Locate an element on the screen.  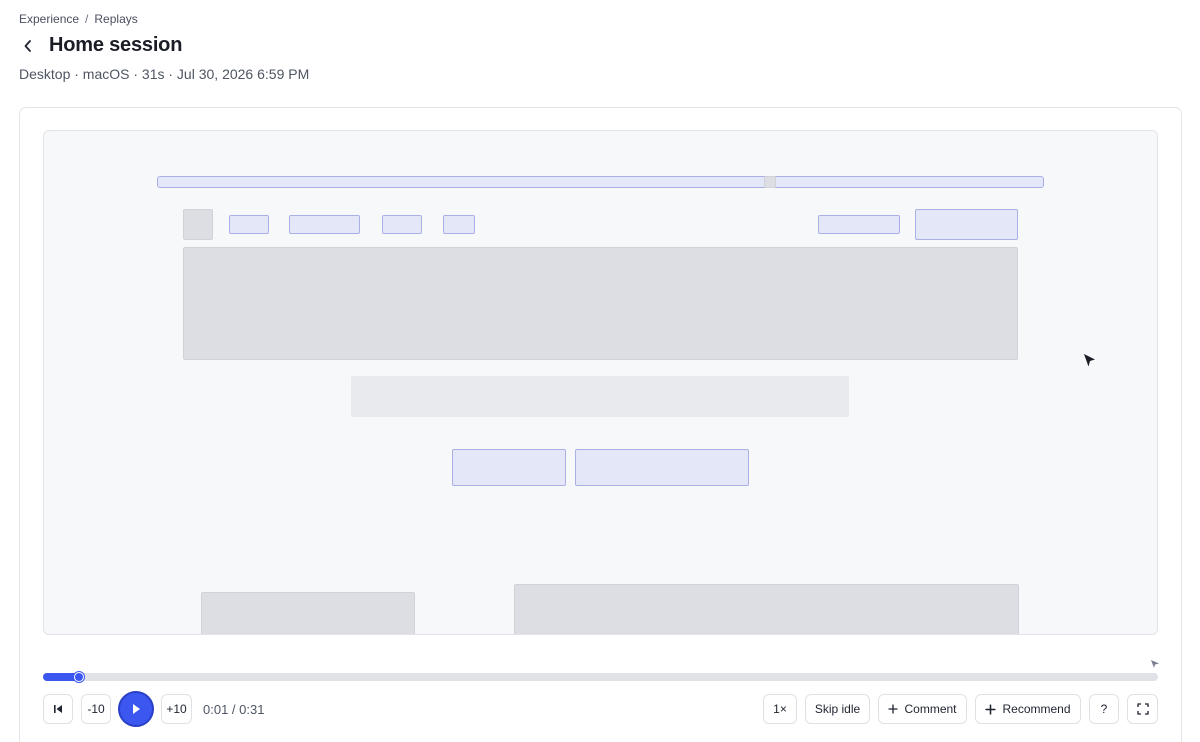
recommend-button: Recommend is located at coordinates (1028, 709).